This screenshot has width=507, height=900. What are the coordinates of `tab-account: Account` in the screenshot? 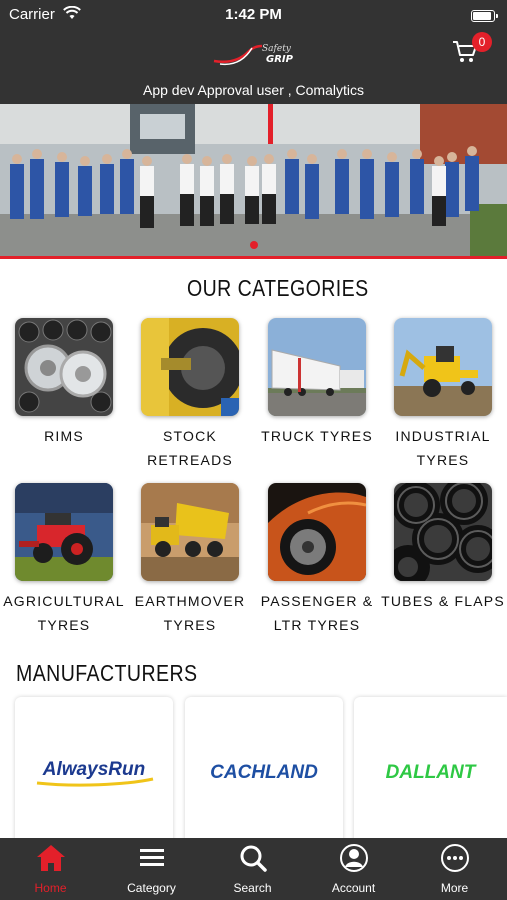 It's located at (353, 869).